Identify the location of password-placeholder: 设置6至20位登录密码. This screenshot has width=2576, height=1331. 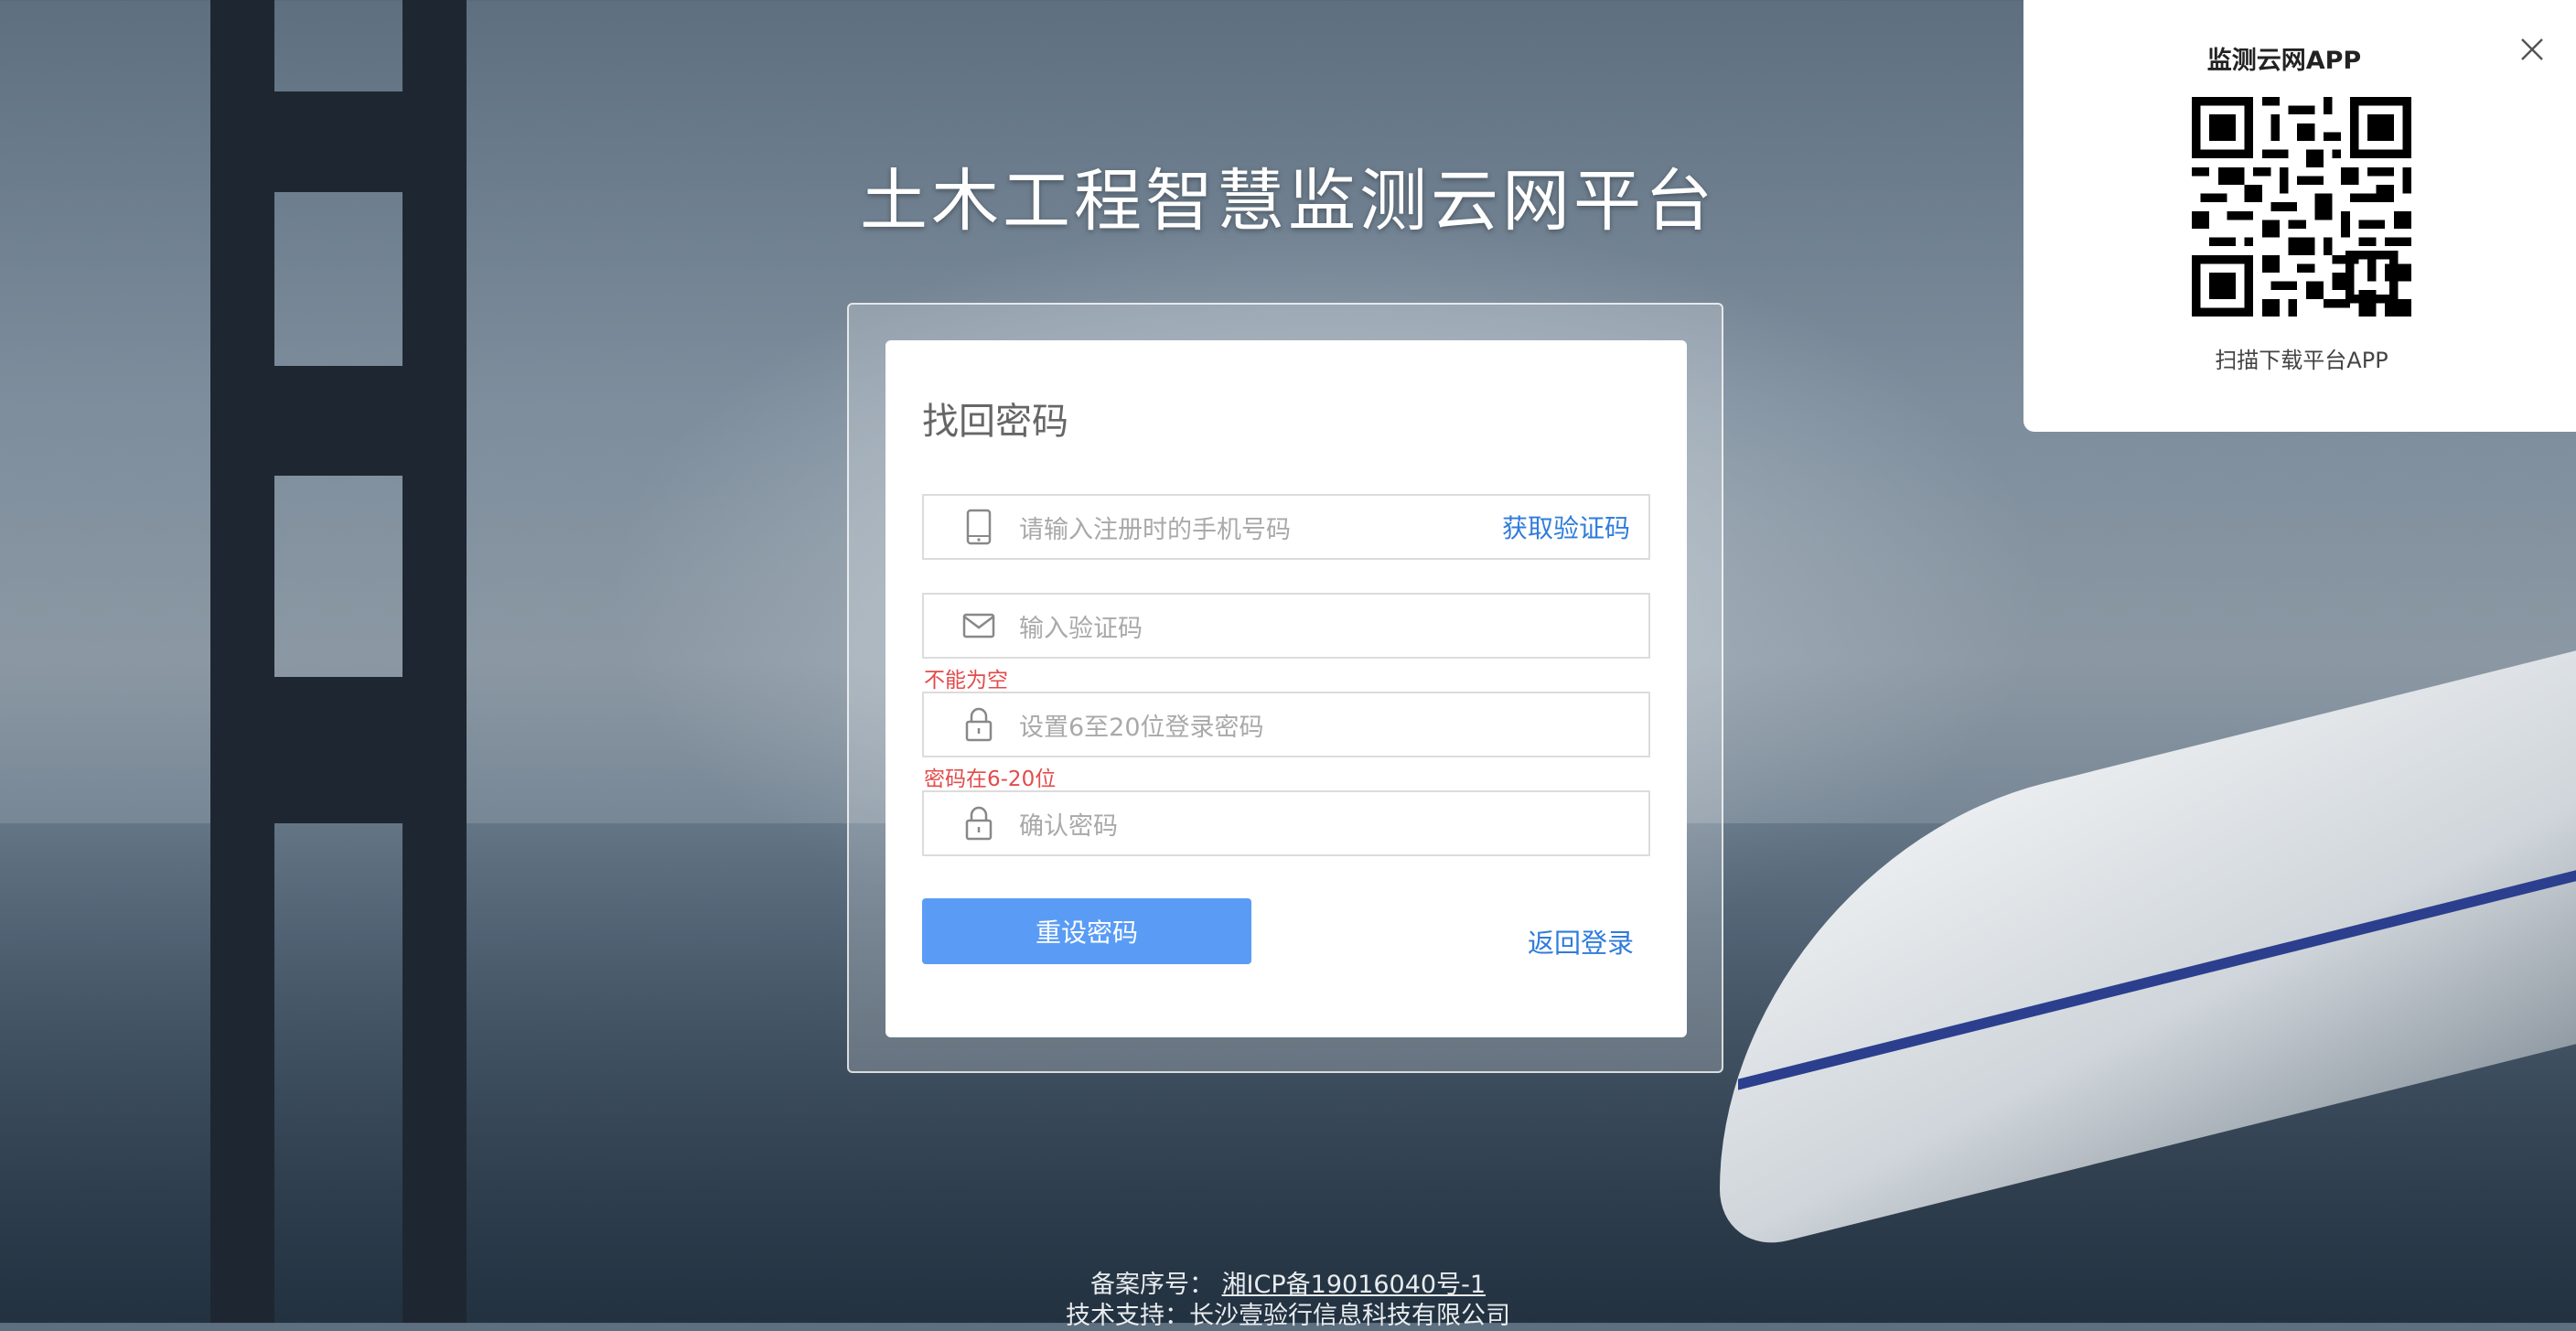
(1141, 727).